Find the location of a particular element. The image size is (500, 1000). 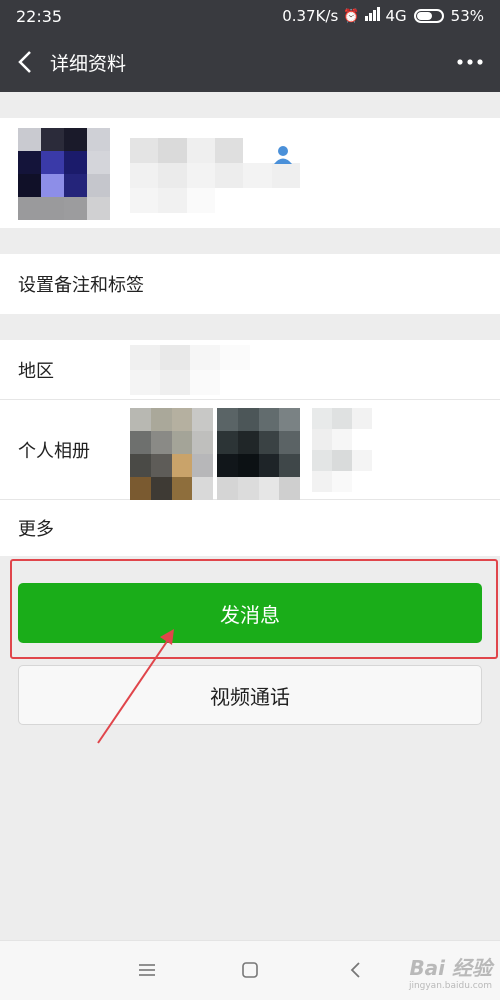

battery-icon is located at coordinates (428, 16).